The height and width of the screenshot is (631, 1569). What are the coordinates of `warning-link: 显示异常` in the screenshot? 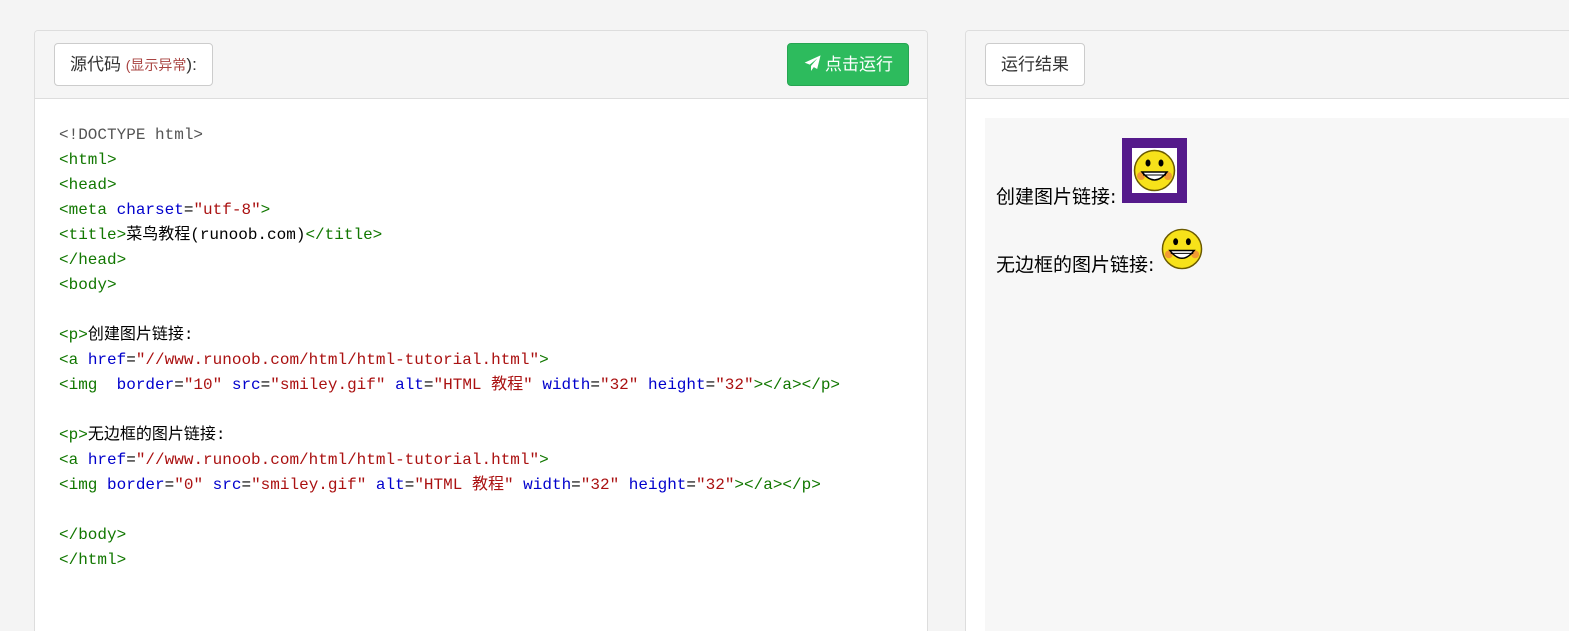 It's located at (158, 65).